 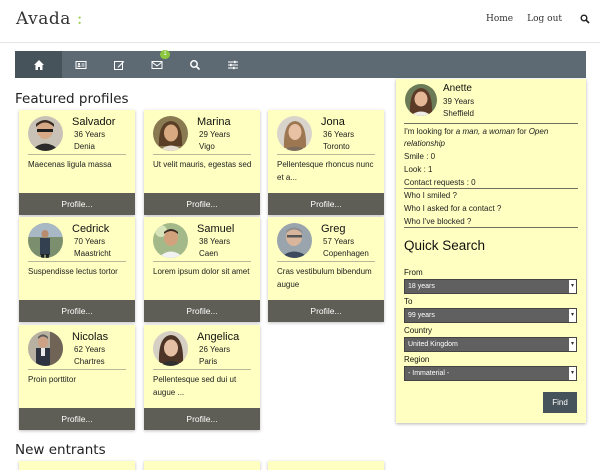 What do you see at coordinates (490, 286) in the screenshot?
I see `from-age-select: 18 years ▾` at bounding box center [490, 286].